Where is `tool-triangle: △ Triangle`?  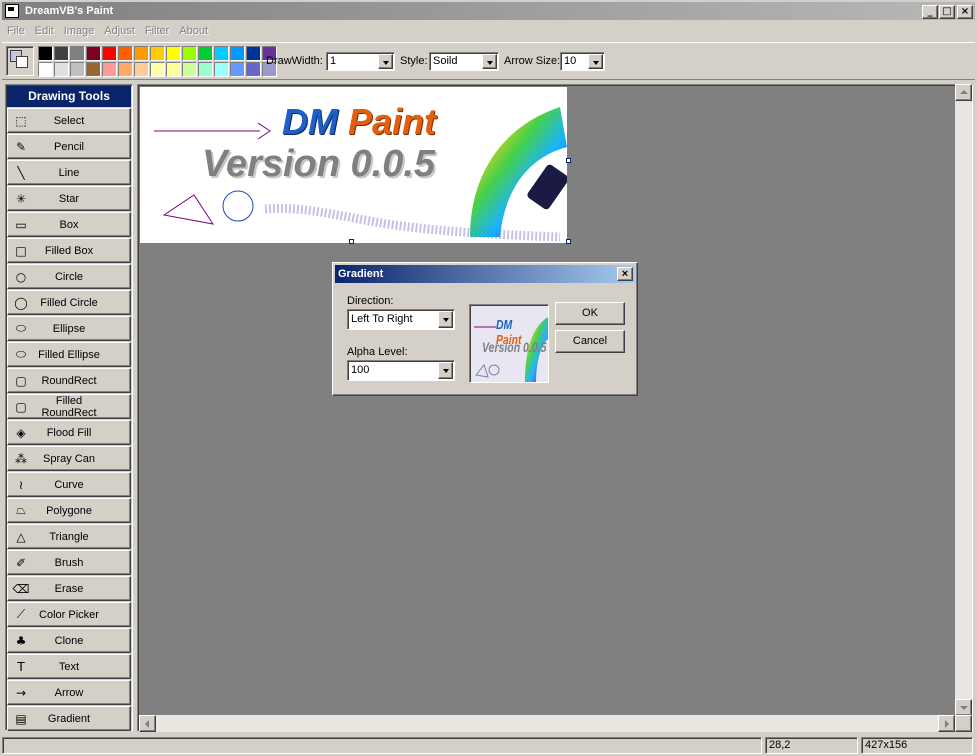
tool-triangle: △ Triangle is located at coordinates (69, 536).